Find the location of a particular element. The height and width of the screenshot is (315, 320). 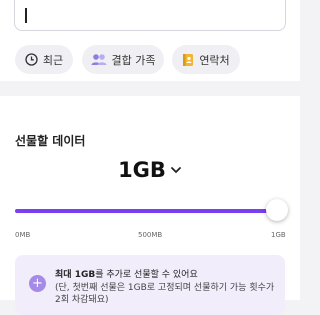

amount-selector: 1GB is located at coordinates (150, 170).